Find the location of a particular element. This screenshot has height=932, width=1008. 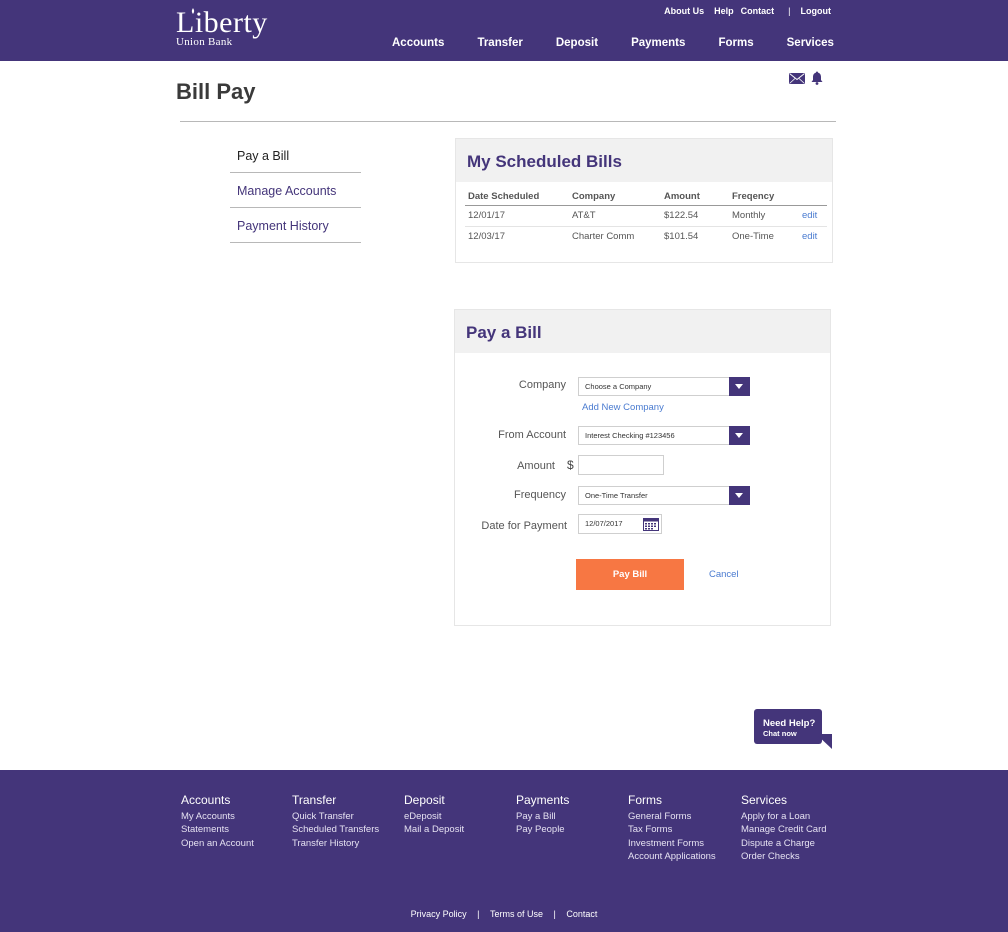

chat-now-label: Chat now is located at coordinates (780, 733).